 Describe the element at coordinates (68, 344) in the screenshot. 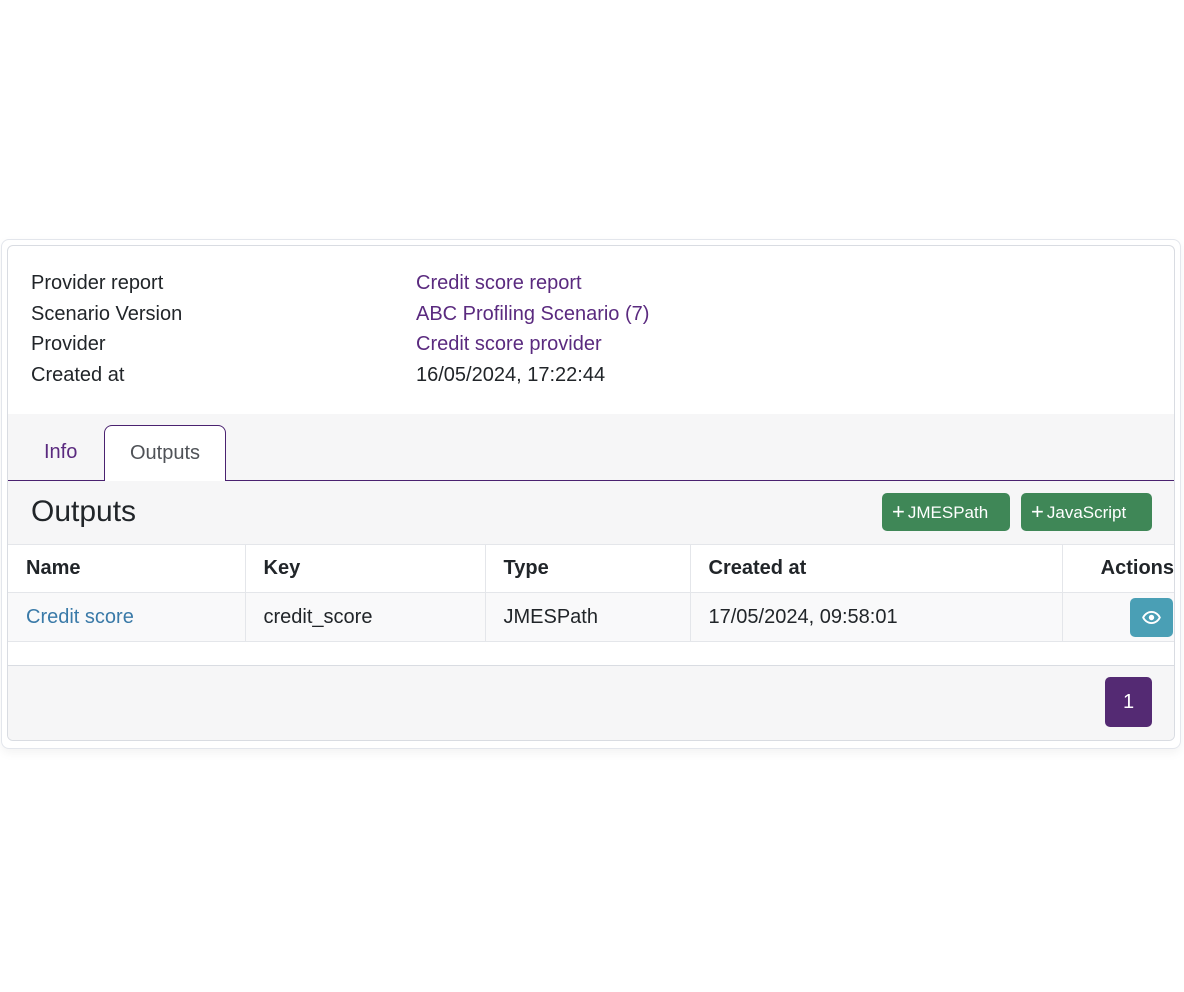

I see `detail-label: Provider` at that location.